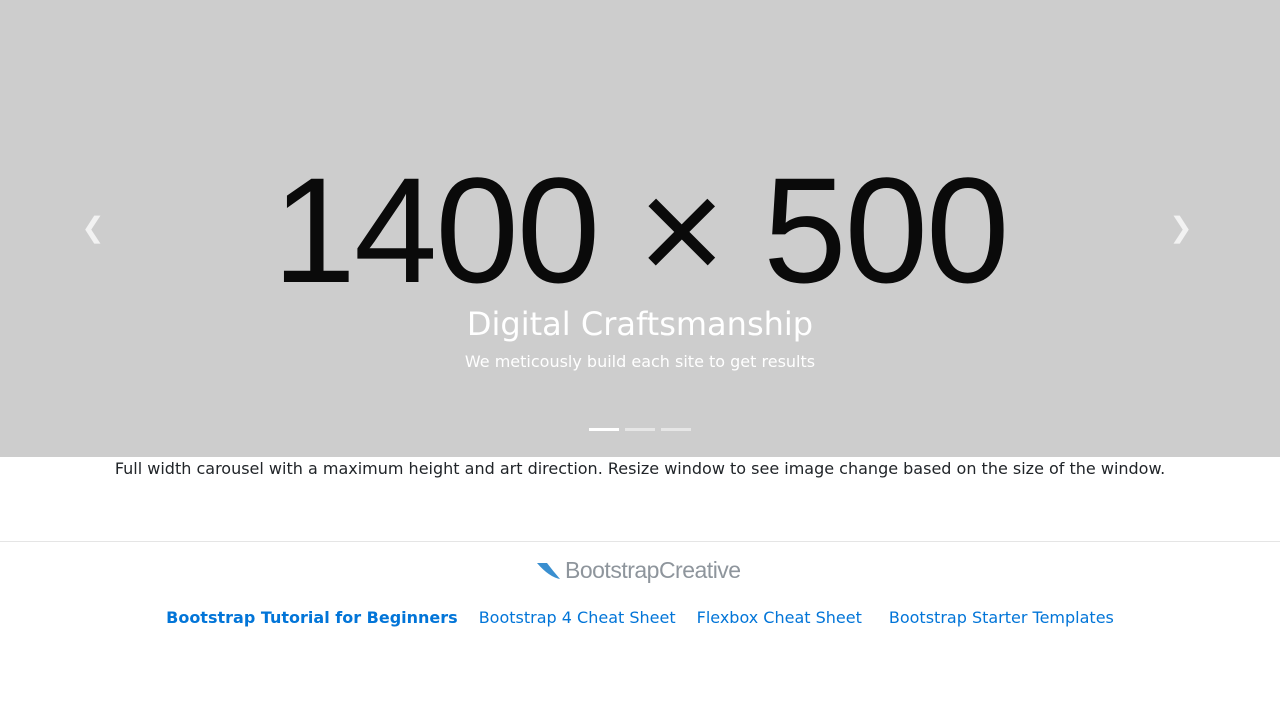  What do you see at coordinates (548, 570) in the screenshot?
I see `logo-swoosh-icon` at bounding box center [548, 570].